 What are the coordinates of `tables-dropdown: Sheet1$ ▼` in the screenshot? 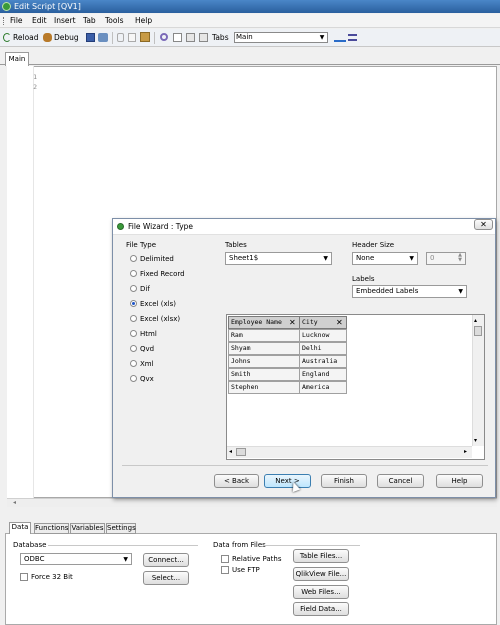 It's located at (278, 258).